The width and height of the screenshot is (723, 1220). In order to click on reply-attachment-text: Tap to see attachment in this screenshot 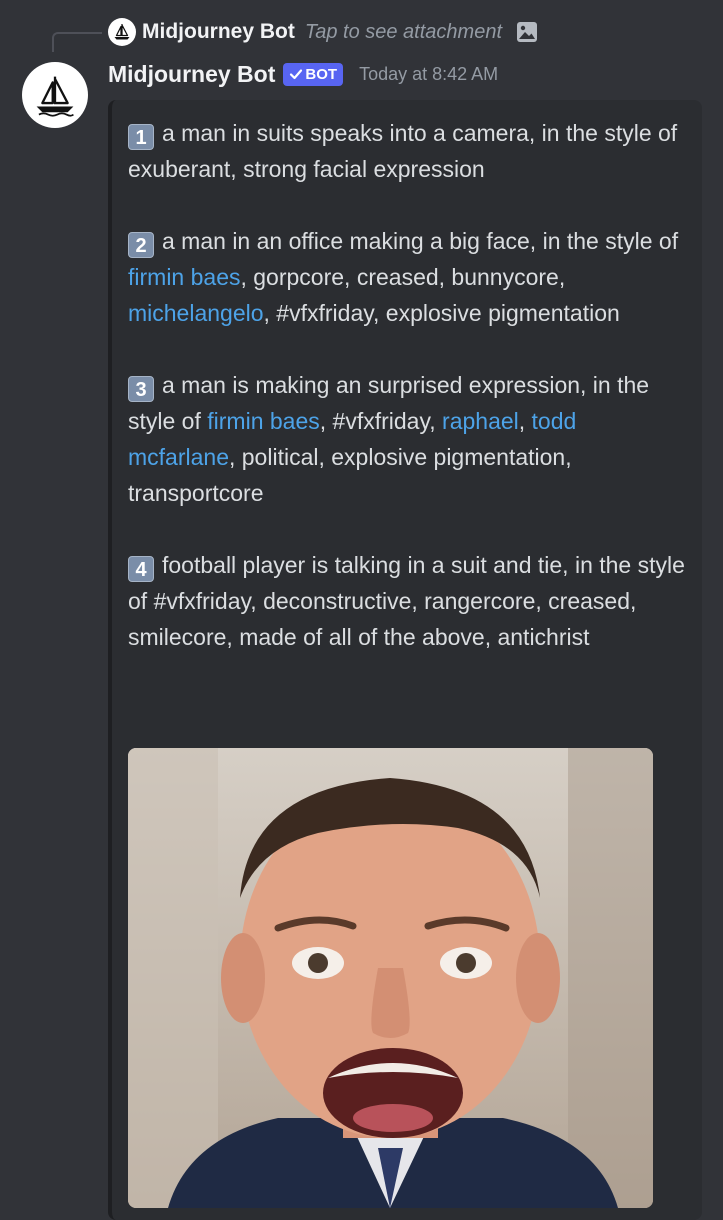, I will do `click(403, 32)`.